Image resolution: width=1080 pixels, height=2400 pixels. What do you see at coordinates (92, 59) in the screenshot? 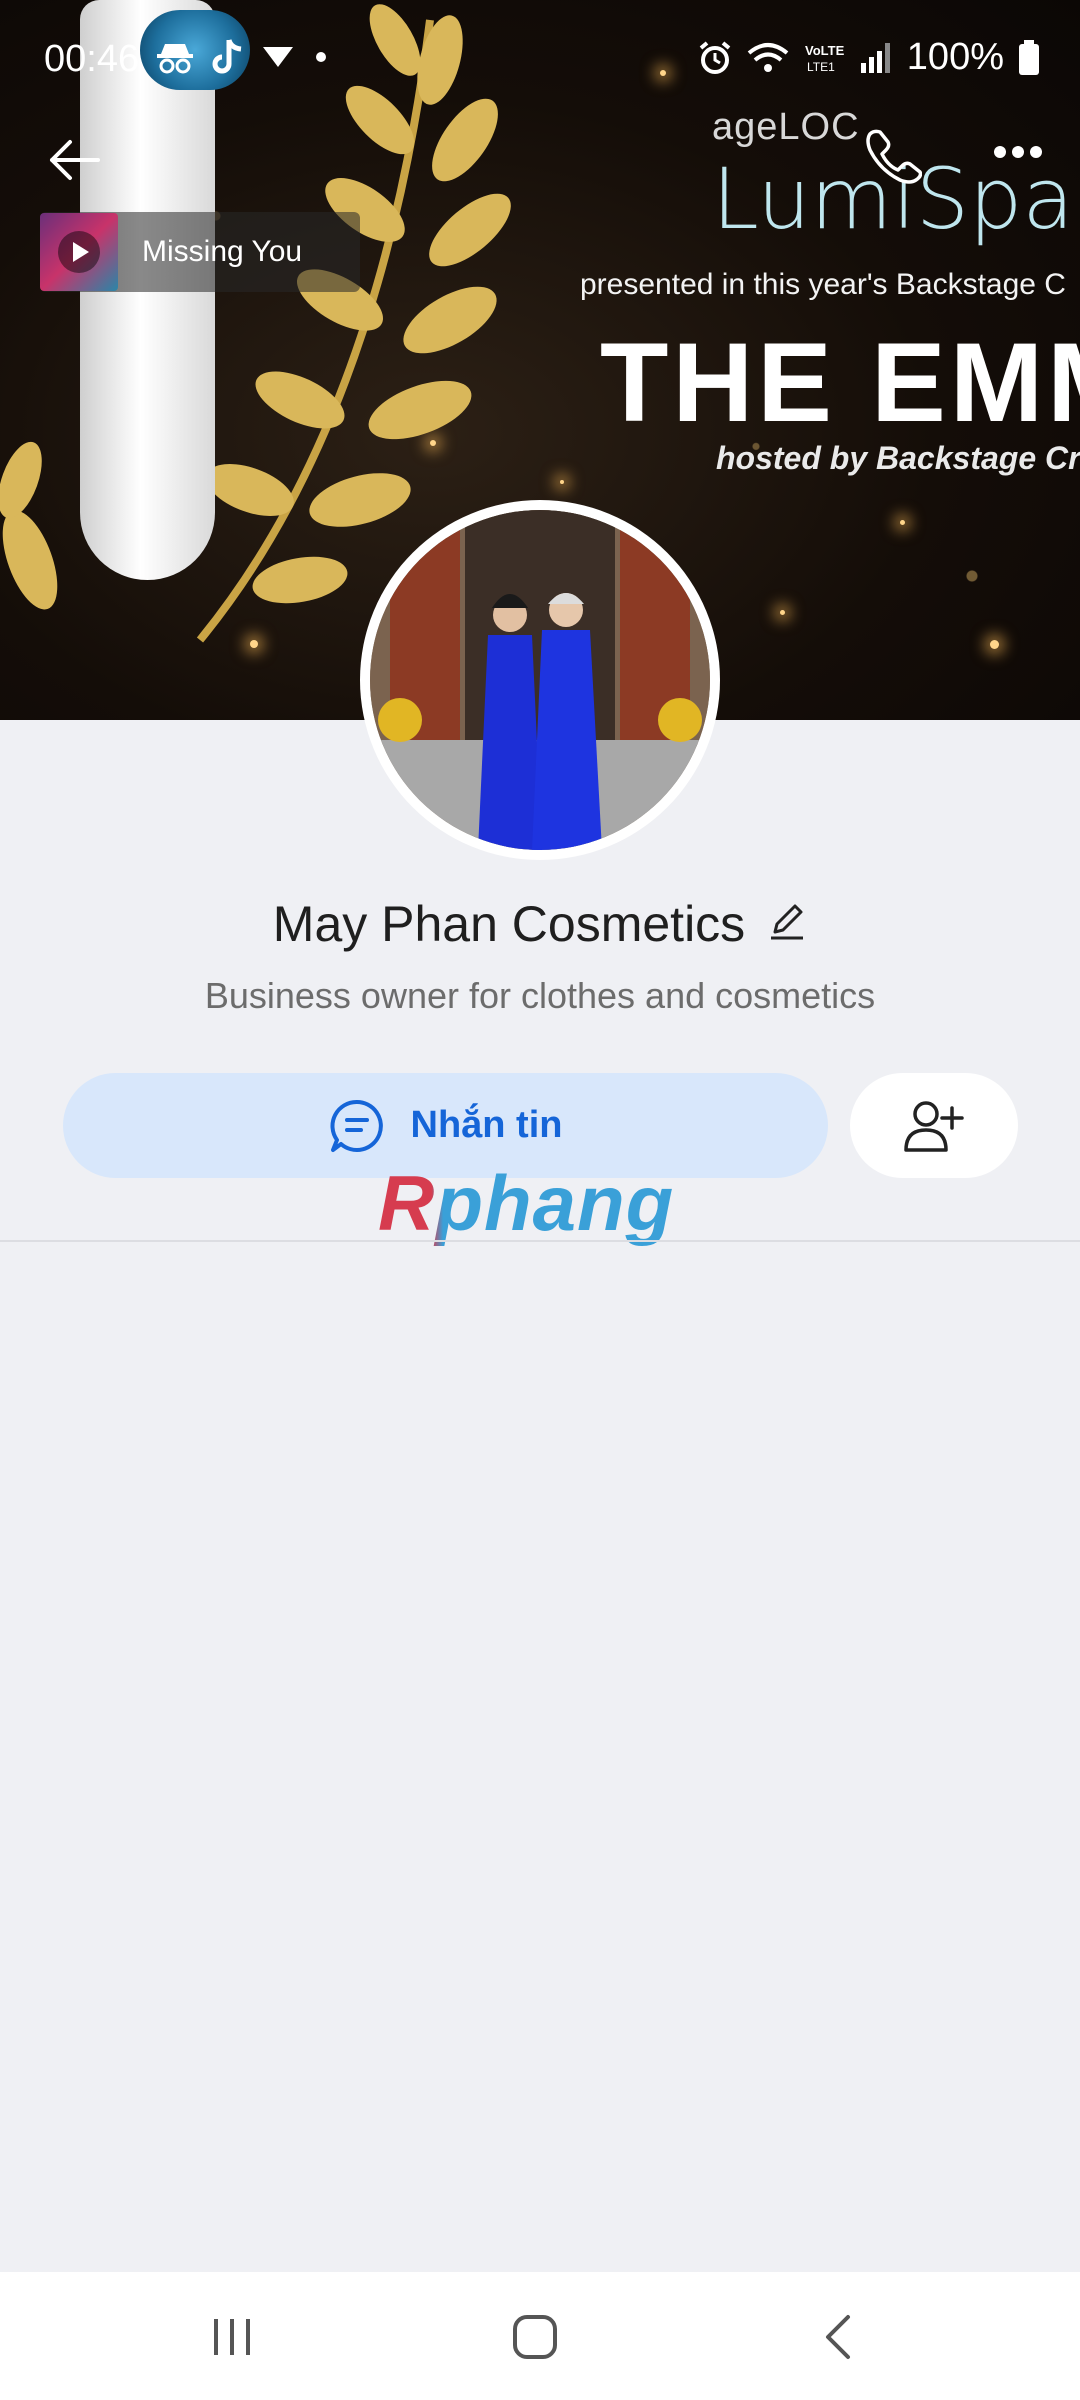
I see `status-time: 00:46` at bounding box center [92, 59].